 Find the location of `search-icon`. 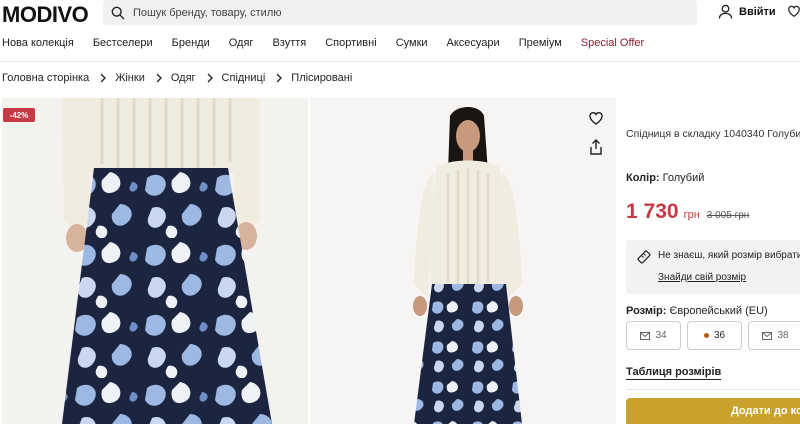

search-icon is located at coordinates (118, 12).